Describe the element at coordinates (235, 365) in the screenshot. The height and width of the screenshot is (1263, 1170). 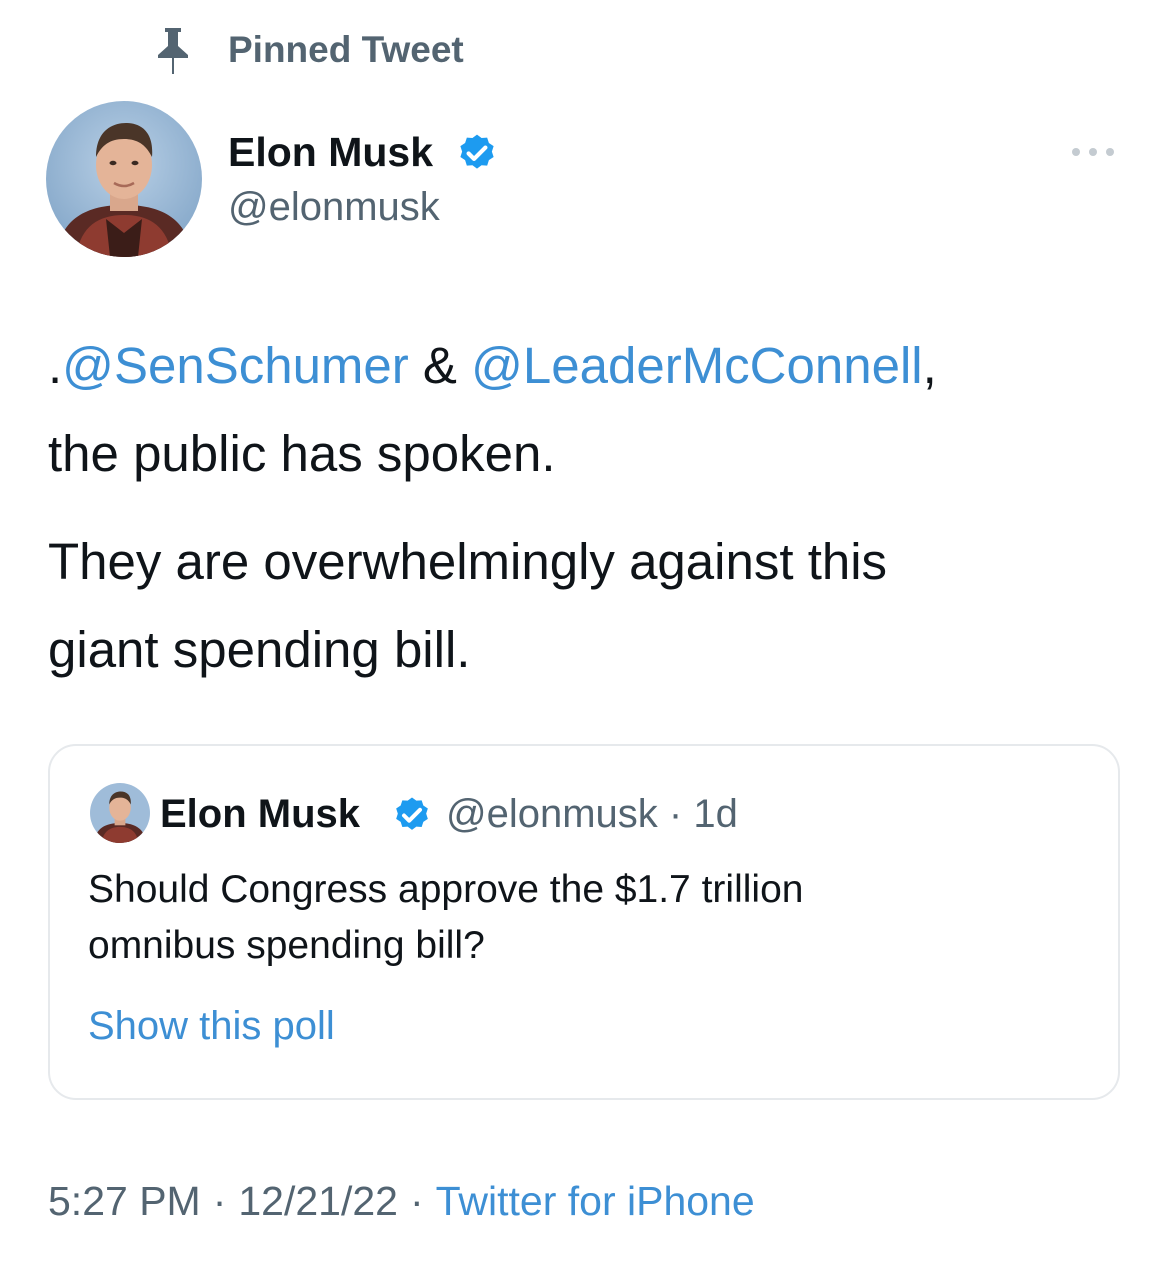
I see `mention-senschumer: @SenSchumer` at that location.